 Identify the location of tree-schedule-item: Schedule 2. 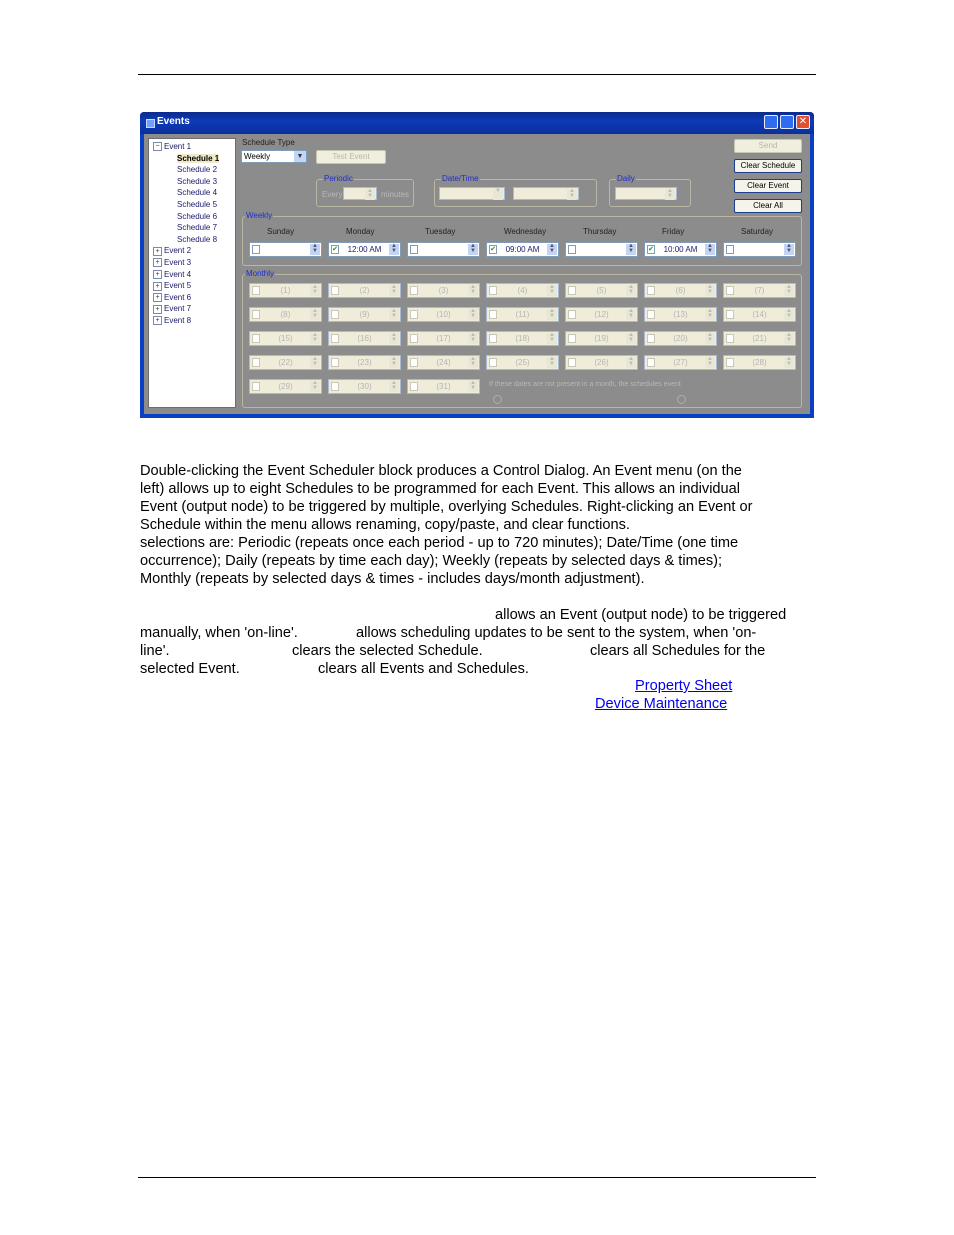
(197, 169).